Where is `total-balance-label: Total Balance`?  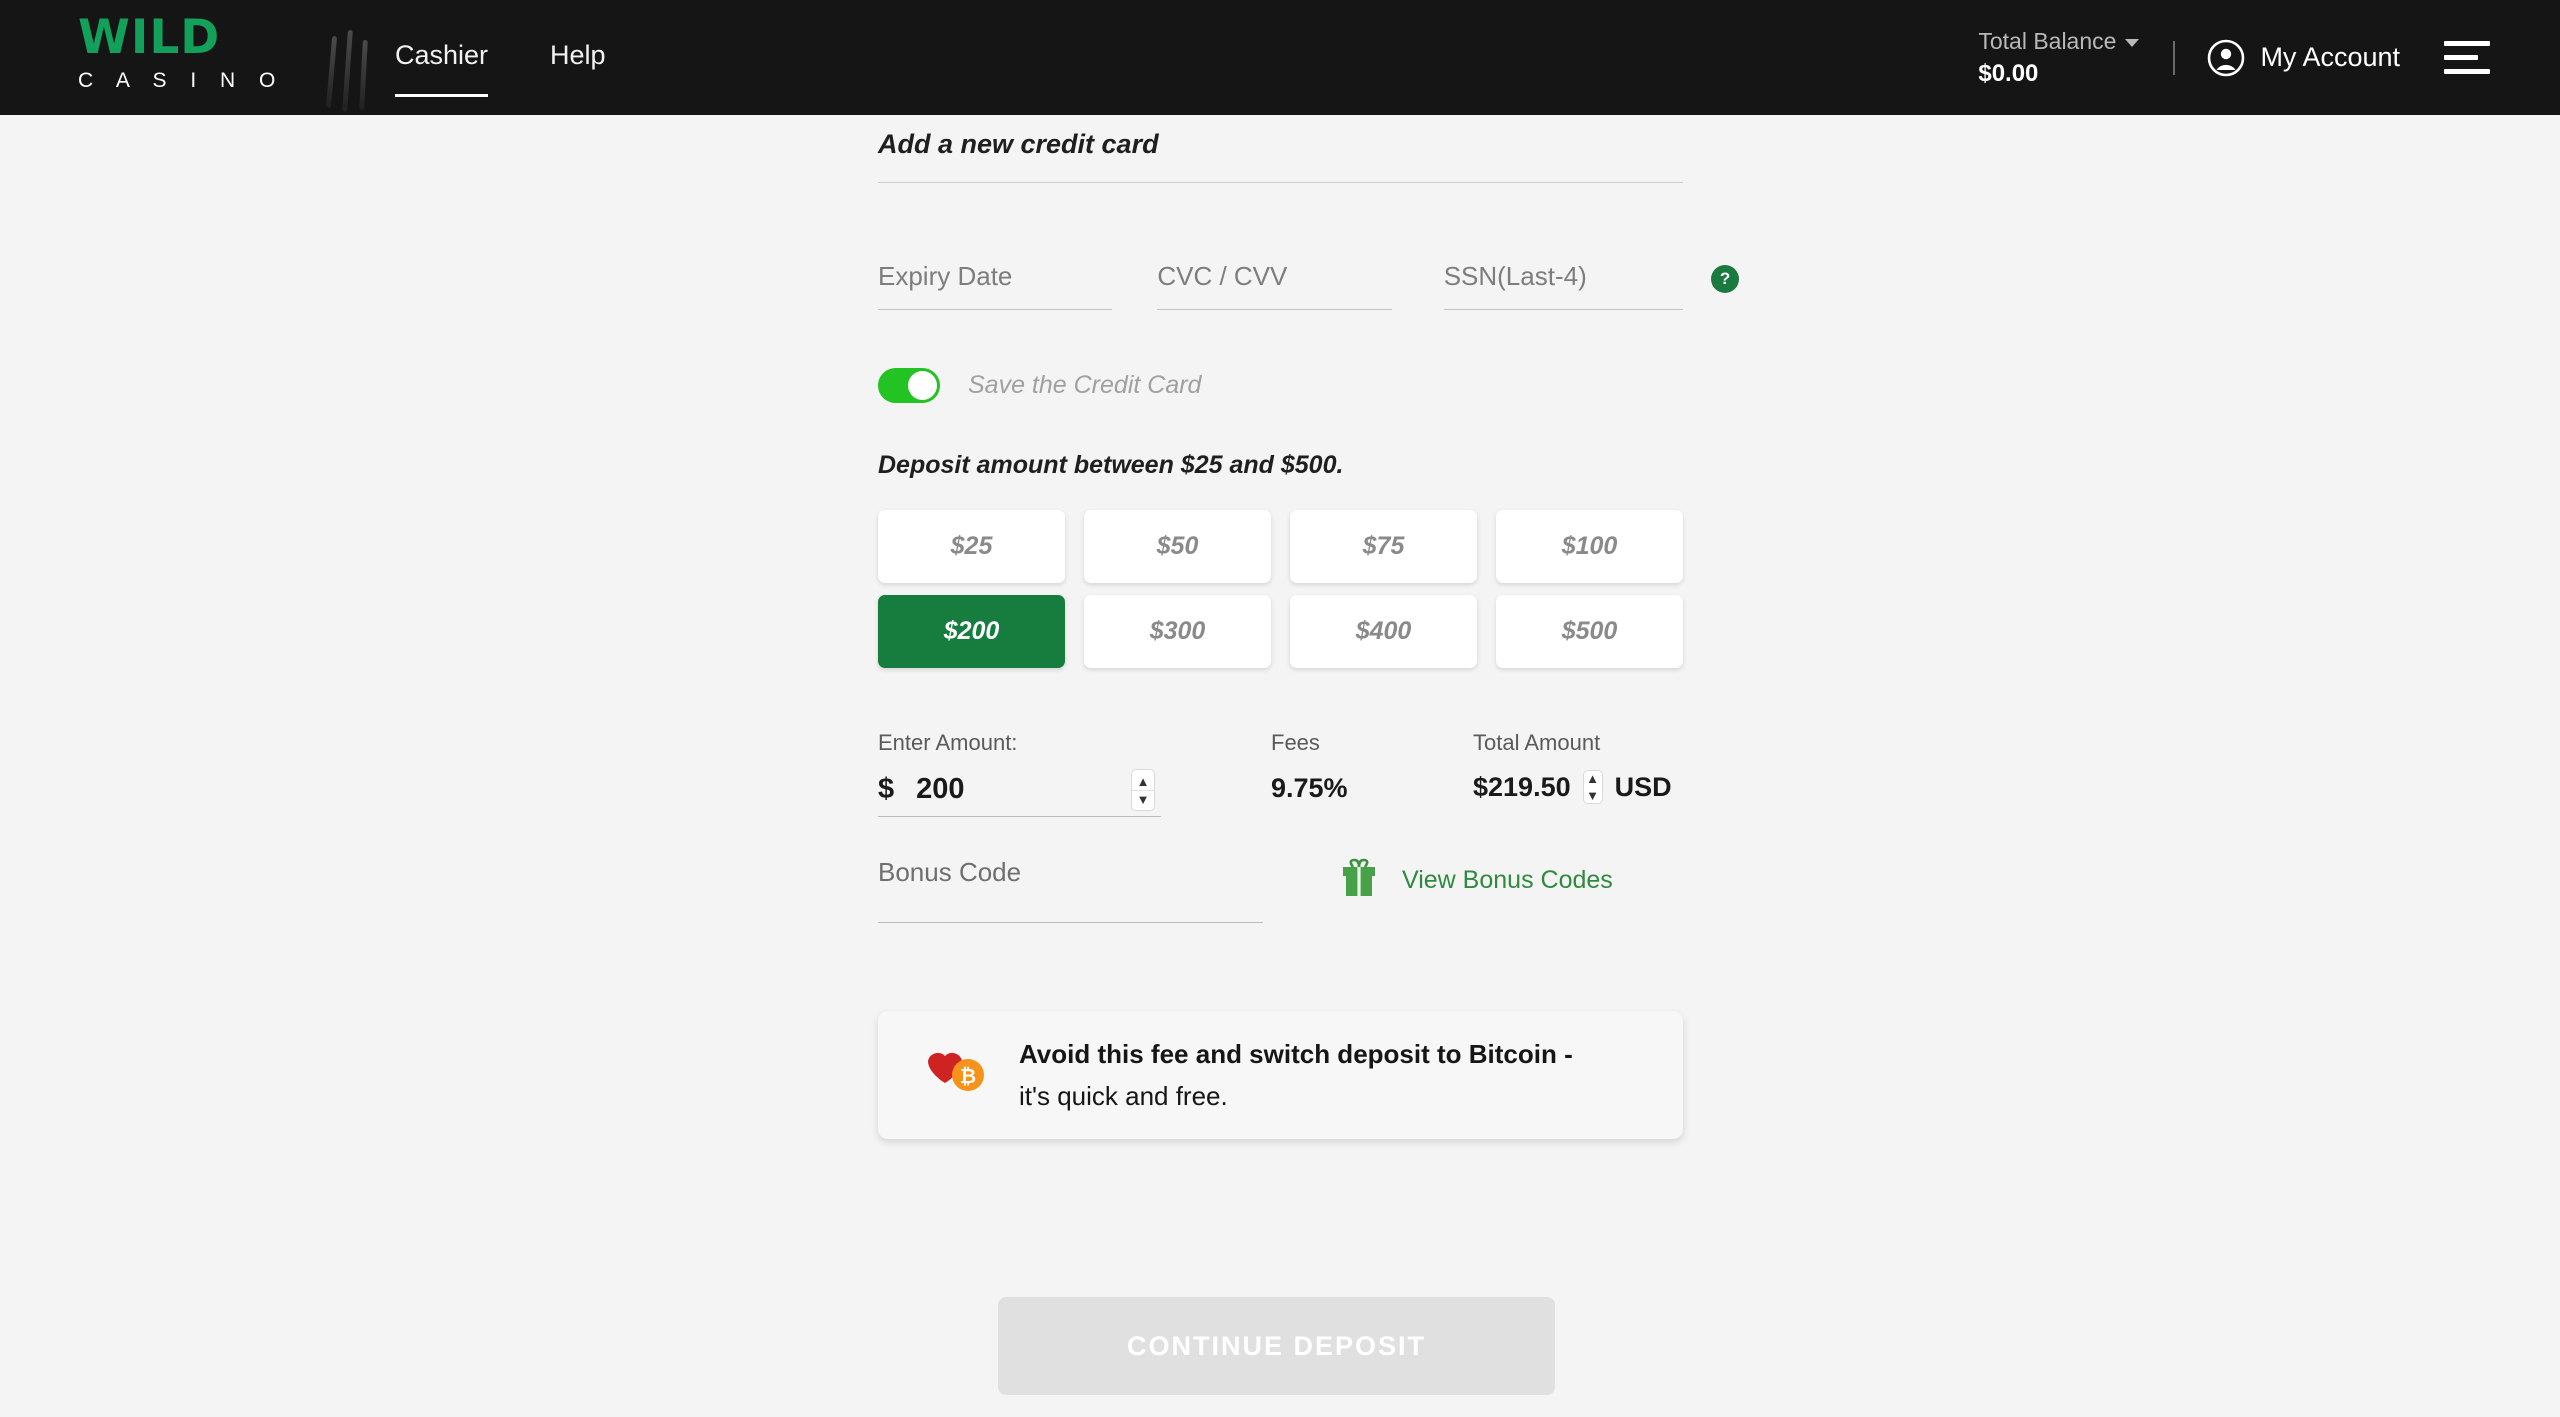
total-balance-label: Total Balance is located at coordinates (2047, 40).